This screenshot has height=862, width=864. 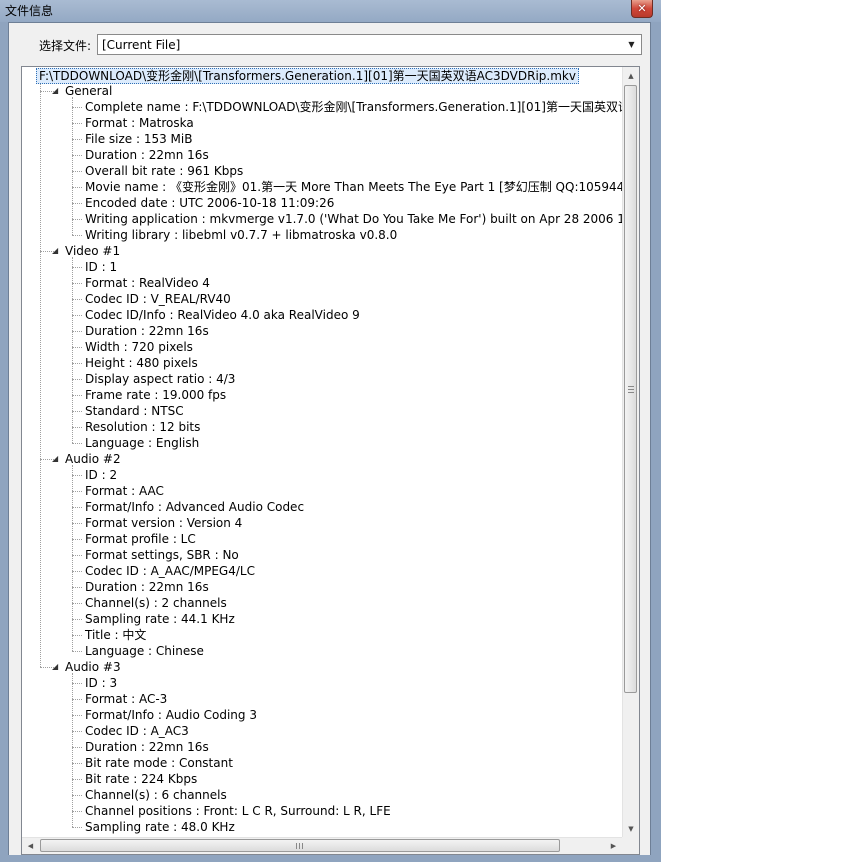 What do you see at coordinates (141, 45) in the screenshot?
I see `file-select-value: [Current File]` at bounding box center [141, 45].